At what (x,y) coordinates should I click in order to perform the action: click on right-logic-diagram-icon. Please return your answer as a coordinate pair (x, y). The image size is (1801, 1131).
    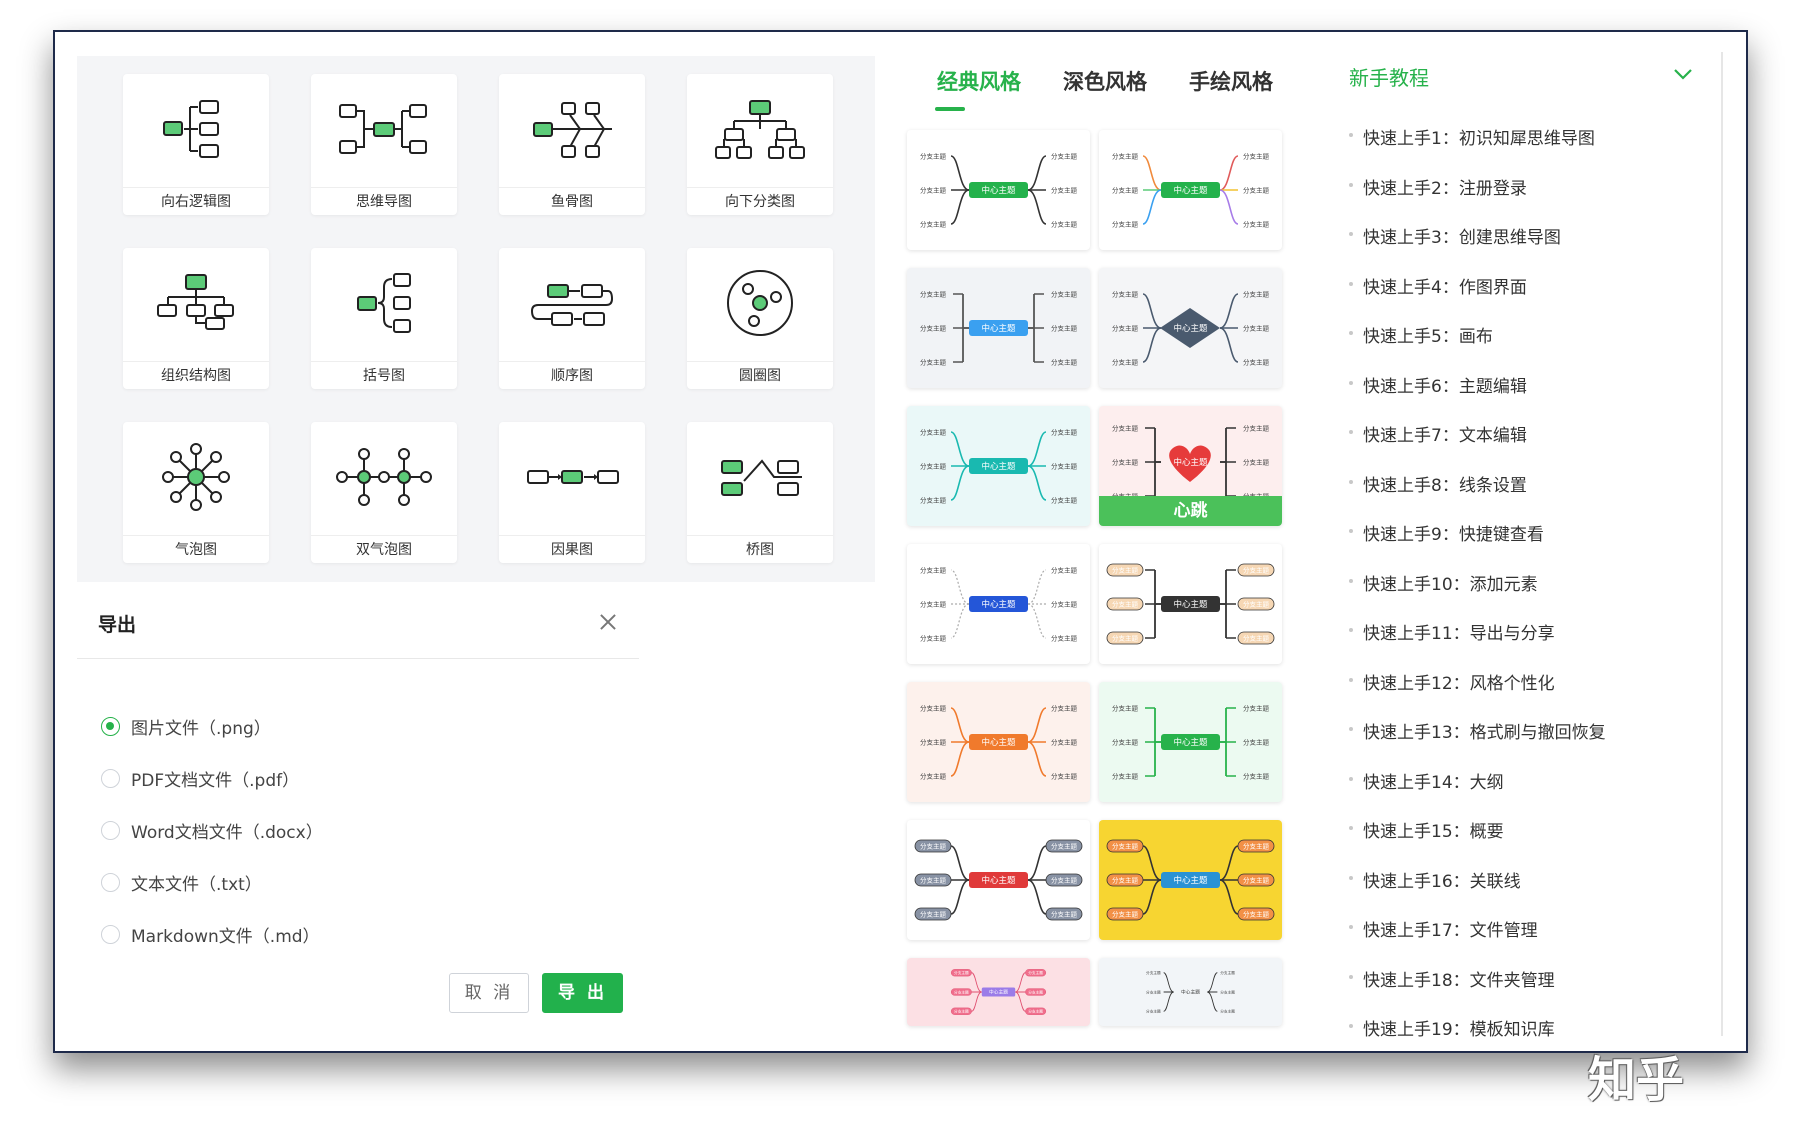
    Looking at the image, I should click on (191, 129).